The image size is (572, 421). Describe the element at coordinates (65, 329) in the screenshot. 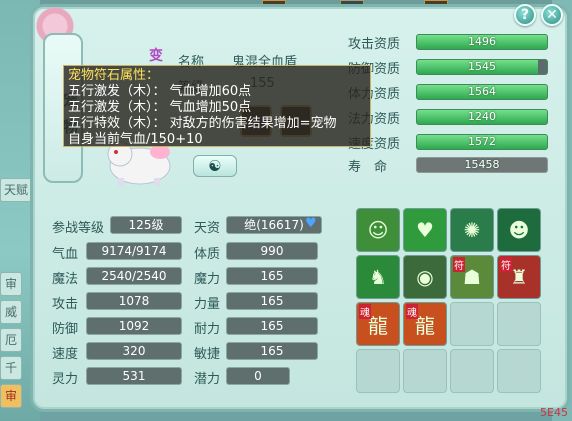

I see `defense-label: 防御` at that location.